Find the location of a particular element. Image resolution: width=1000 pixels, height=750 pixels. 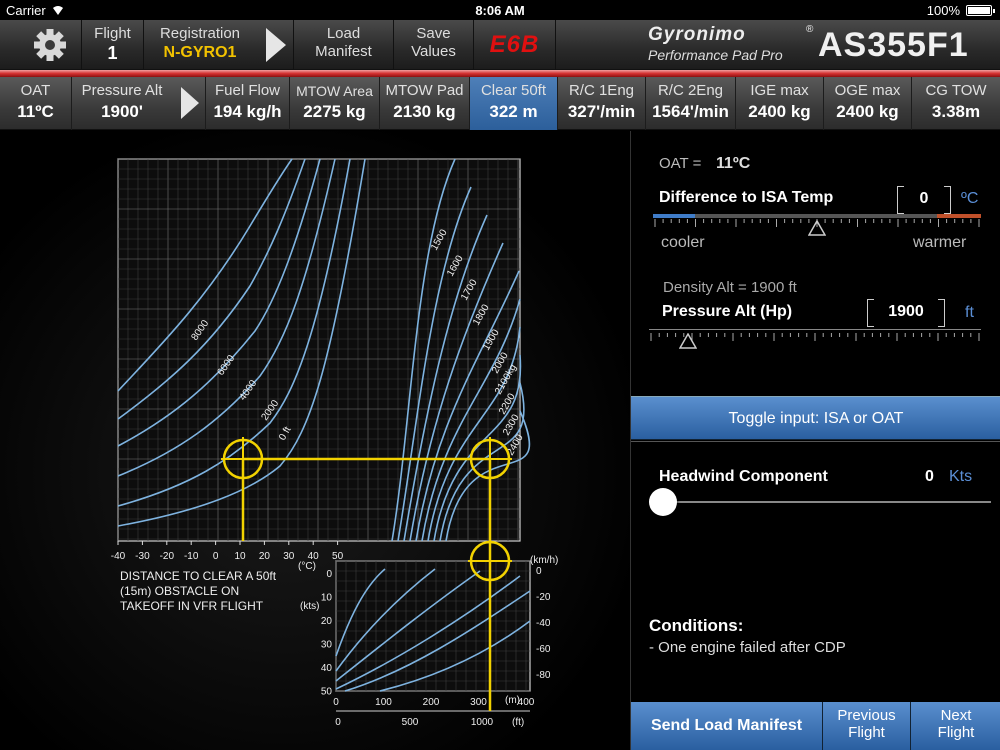

send-manifest-label: Send Load Manifest is located at coordinates (726, 725).